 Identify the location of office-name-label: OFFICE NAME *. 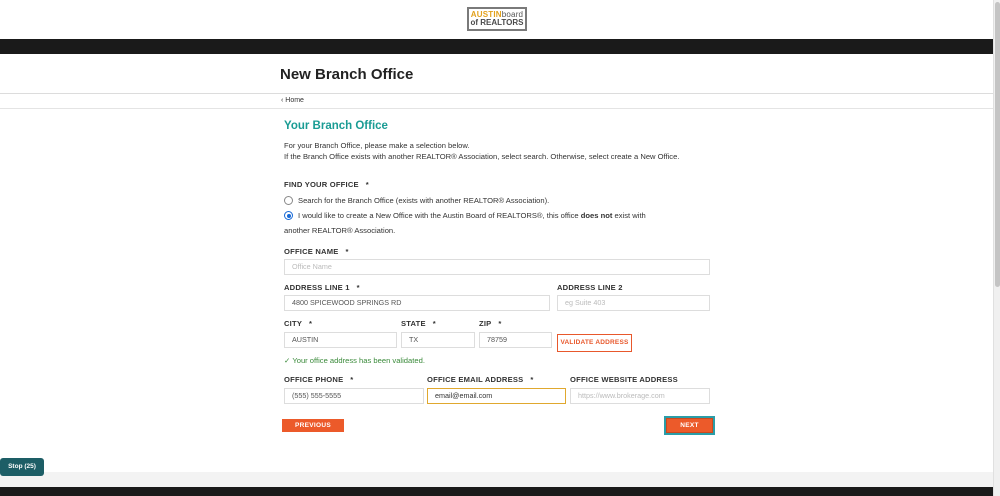
(316, 251).